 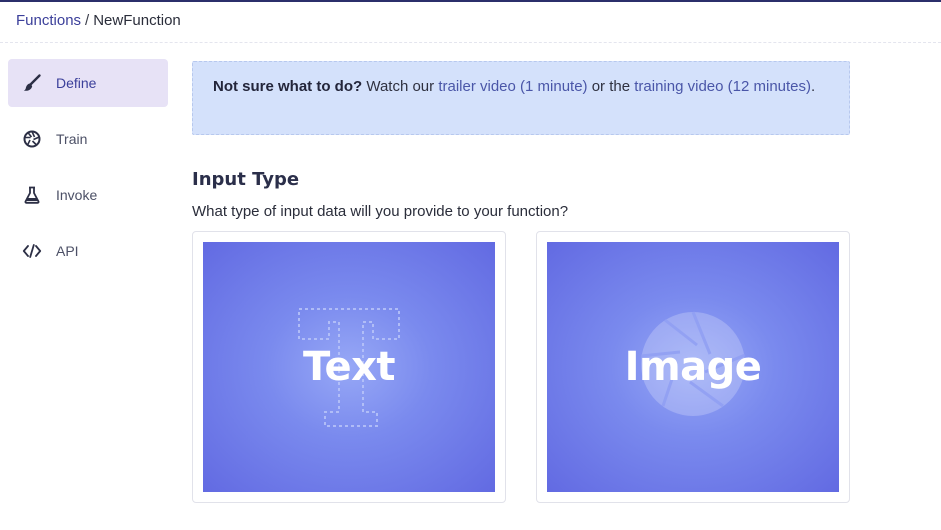 What do you see at coordinates (400, 86) in the screenshot?
I see `banner-text: Watch our` at bounding box center [400, 86].